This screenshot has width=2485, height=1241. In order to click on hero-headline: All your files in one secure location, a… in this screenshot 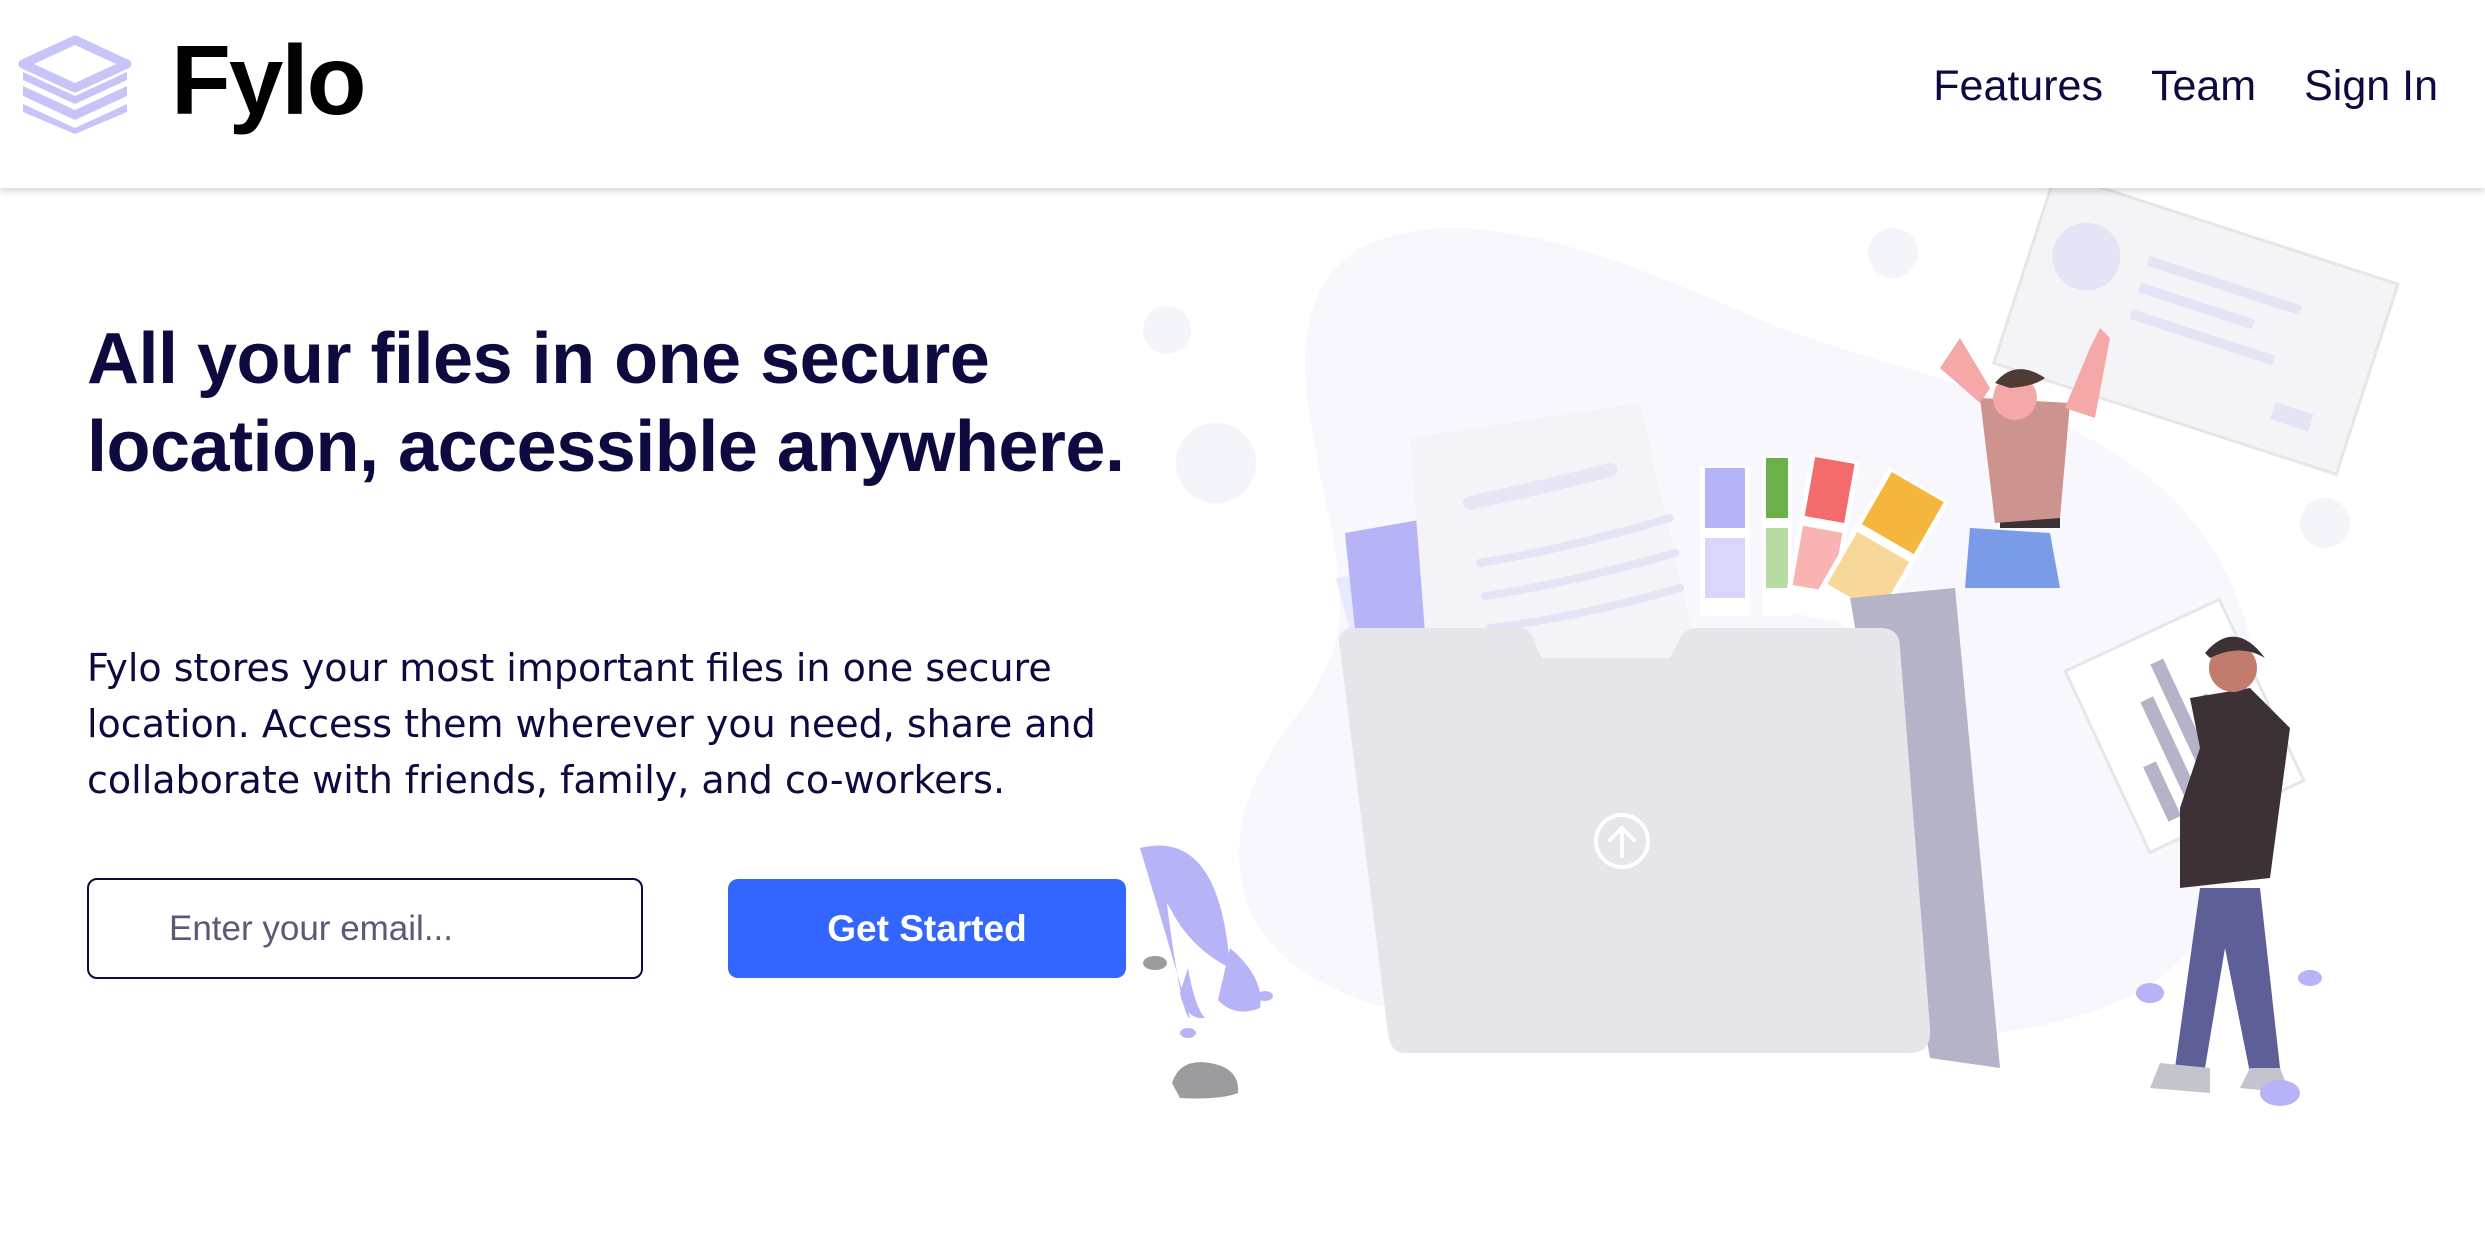, I will do `click(606, 403)`.